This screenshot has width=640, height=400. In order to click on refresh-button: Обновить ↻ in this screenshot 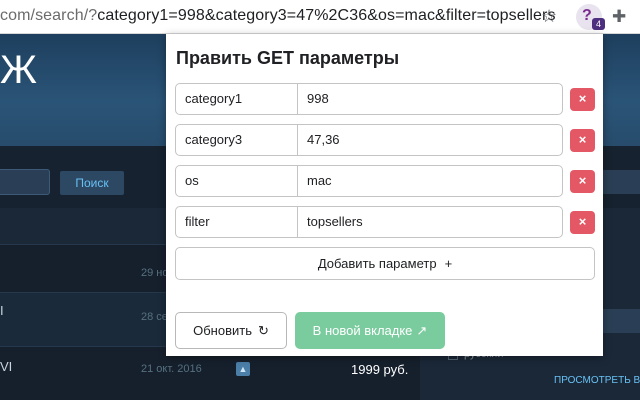, I will do `click(231, 330)`.